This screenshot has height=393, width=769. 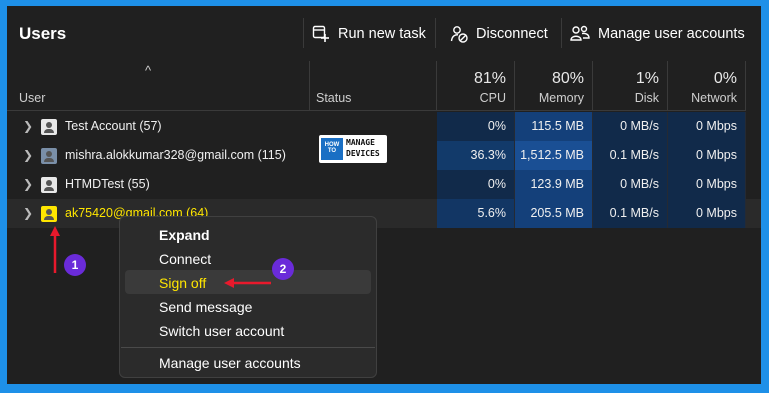 I want to click on annotation-arrows, so click(x=160, y=257).